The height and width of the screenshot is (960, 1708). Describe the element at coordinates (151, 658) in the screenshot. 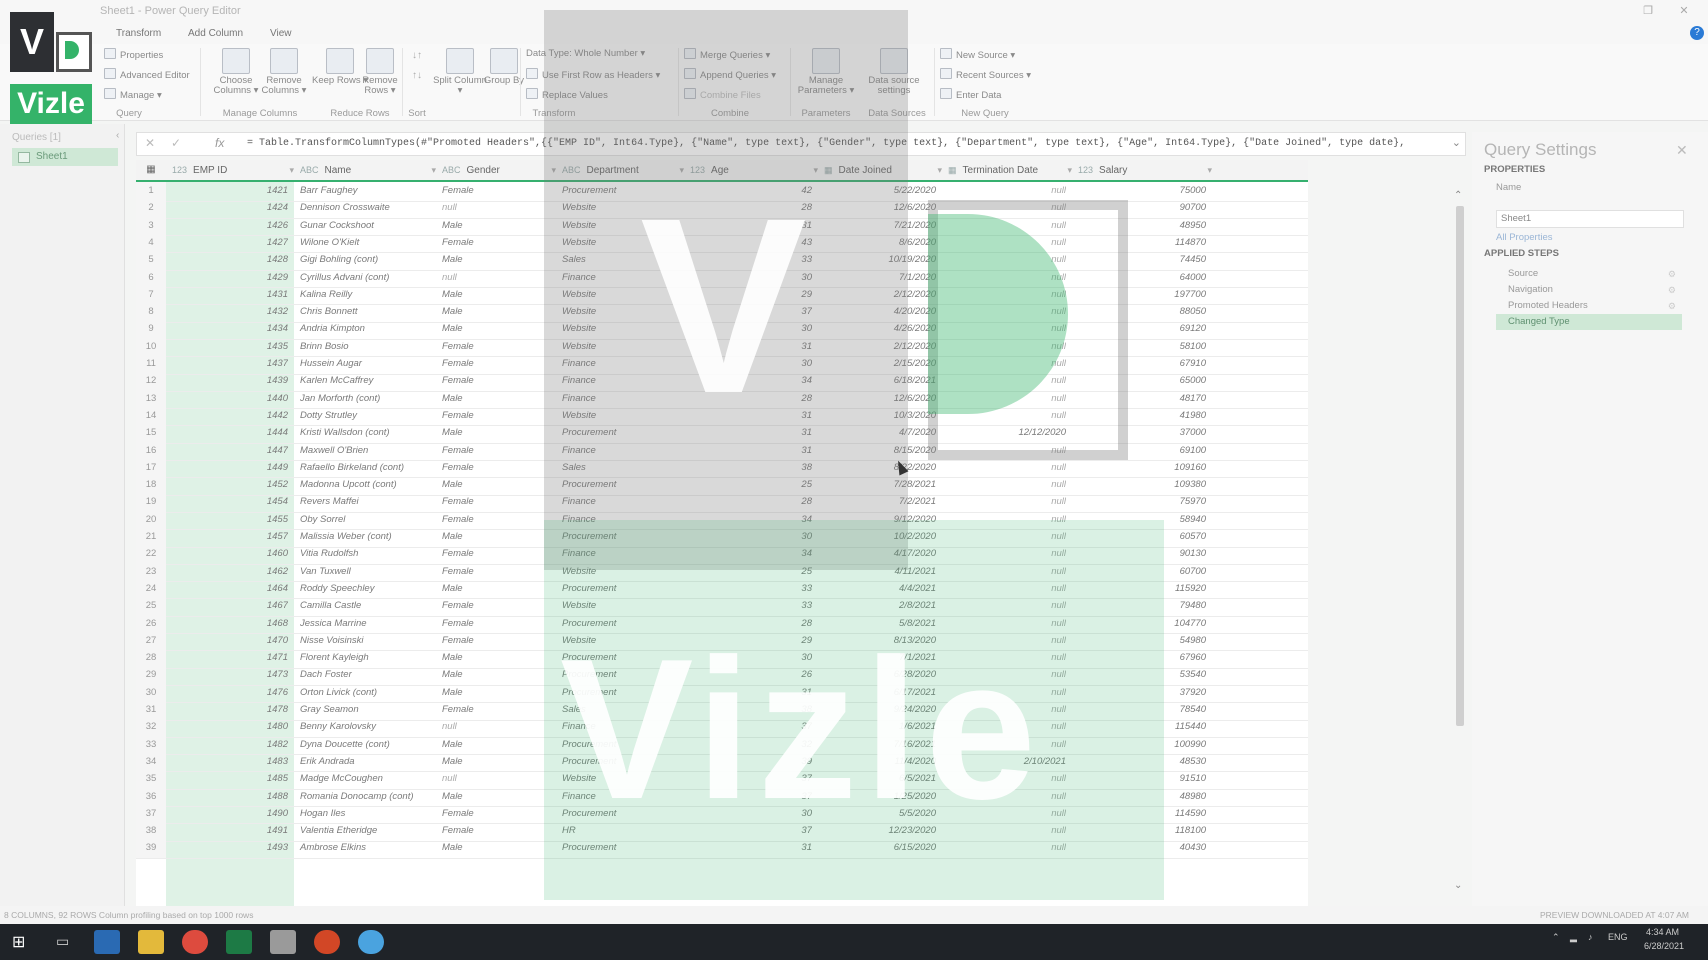

I see `row-number: 28` at that location.